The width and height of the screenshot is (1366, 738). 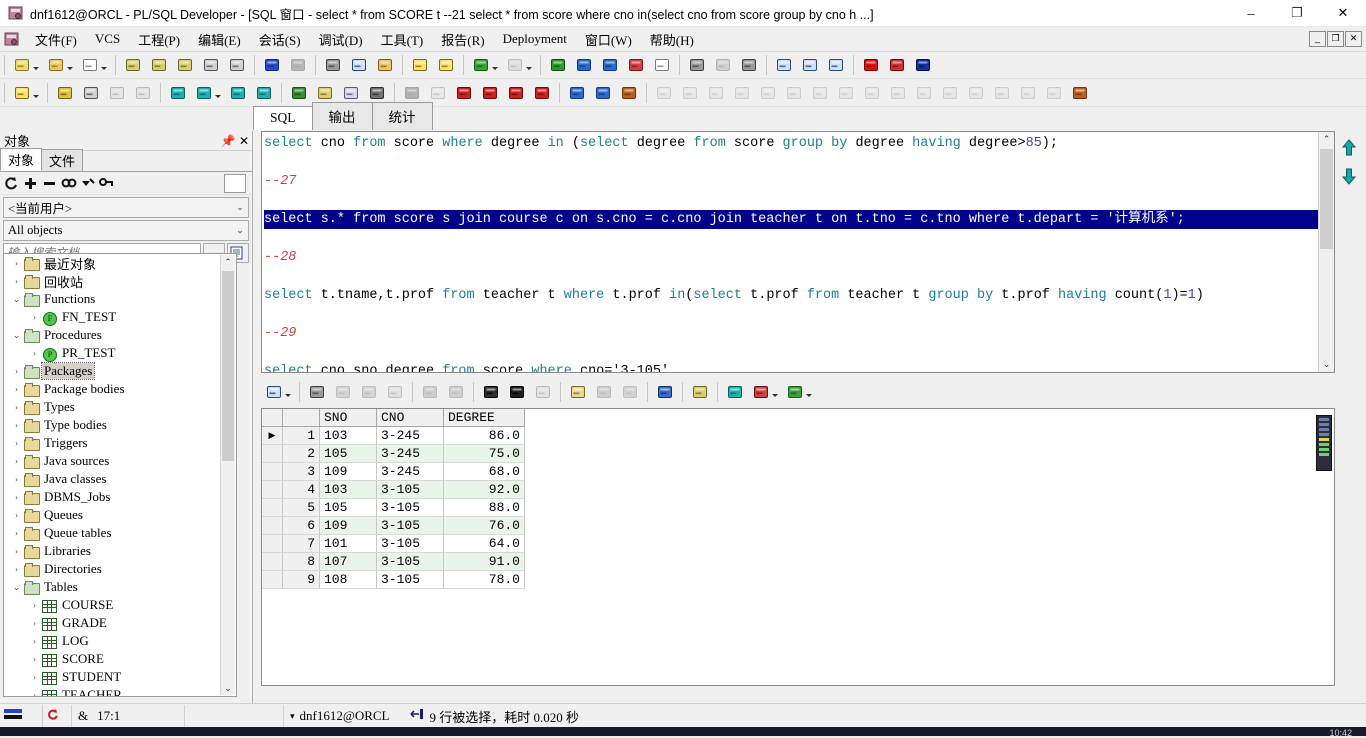 What do you see at coordinates (1353, 39) in the screenshot?
I see `mdi-close-button: ✕` at bounding box center [1353, 39].